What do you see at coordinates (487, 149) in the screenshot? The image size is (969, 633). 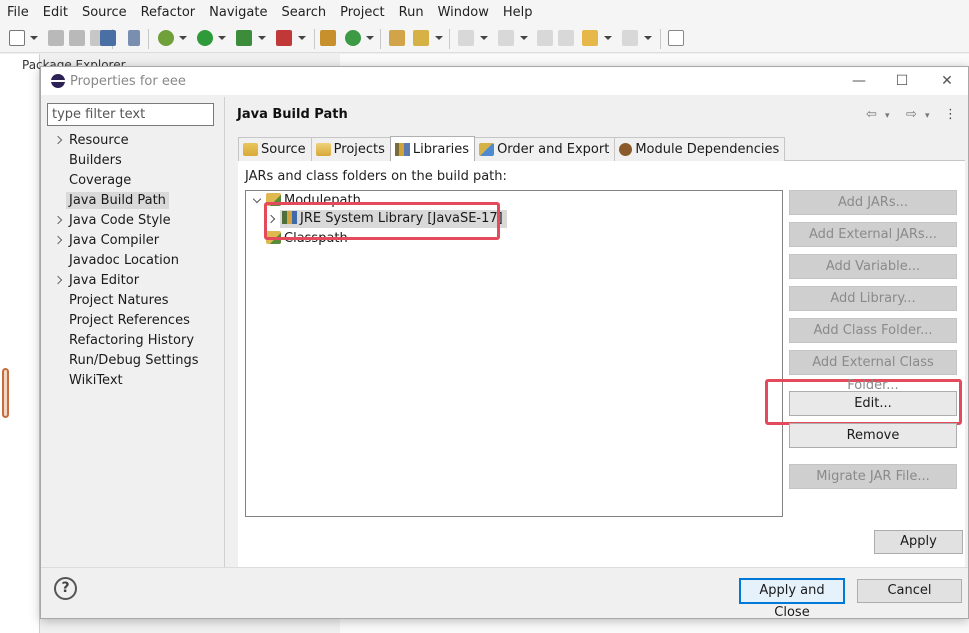 I see `order-export-icon` at bounding box center [487, 149].